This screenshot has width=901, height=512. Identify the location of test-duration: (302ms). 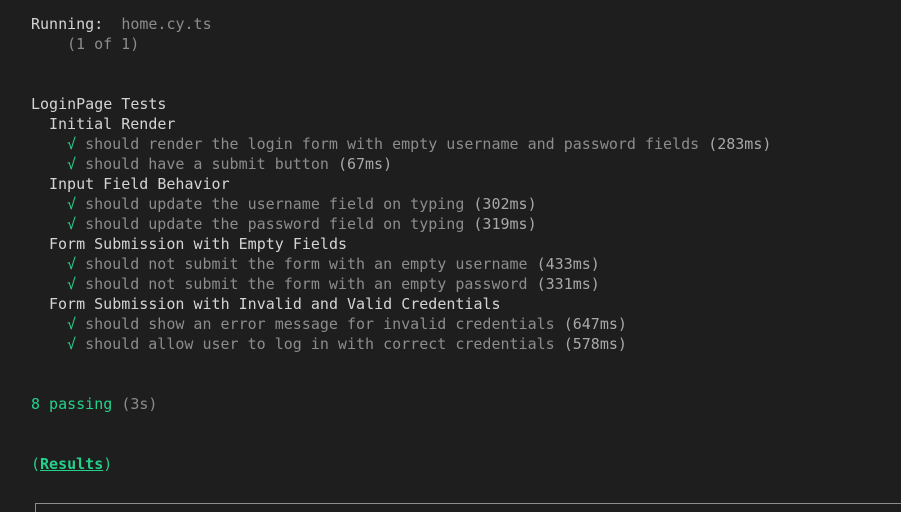
(505, 204).